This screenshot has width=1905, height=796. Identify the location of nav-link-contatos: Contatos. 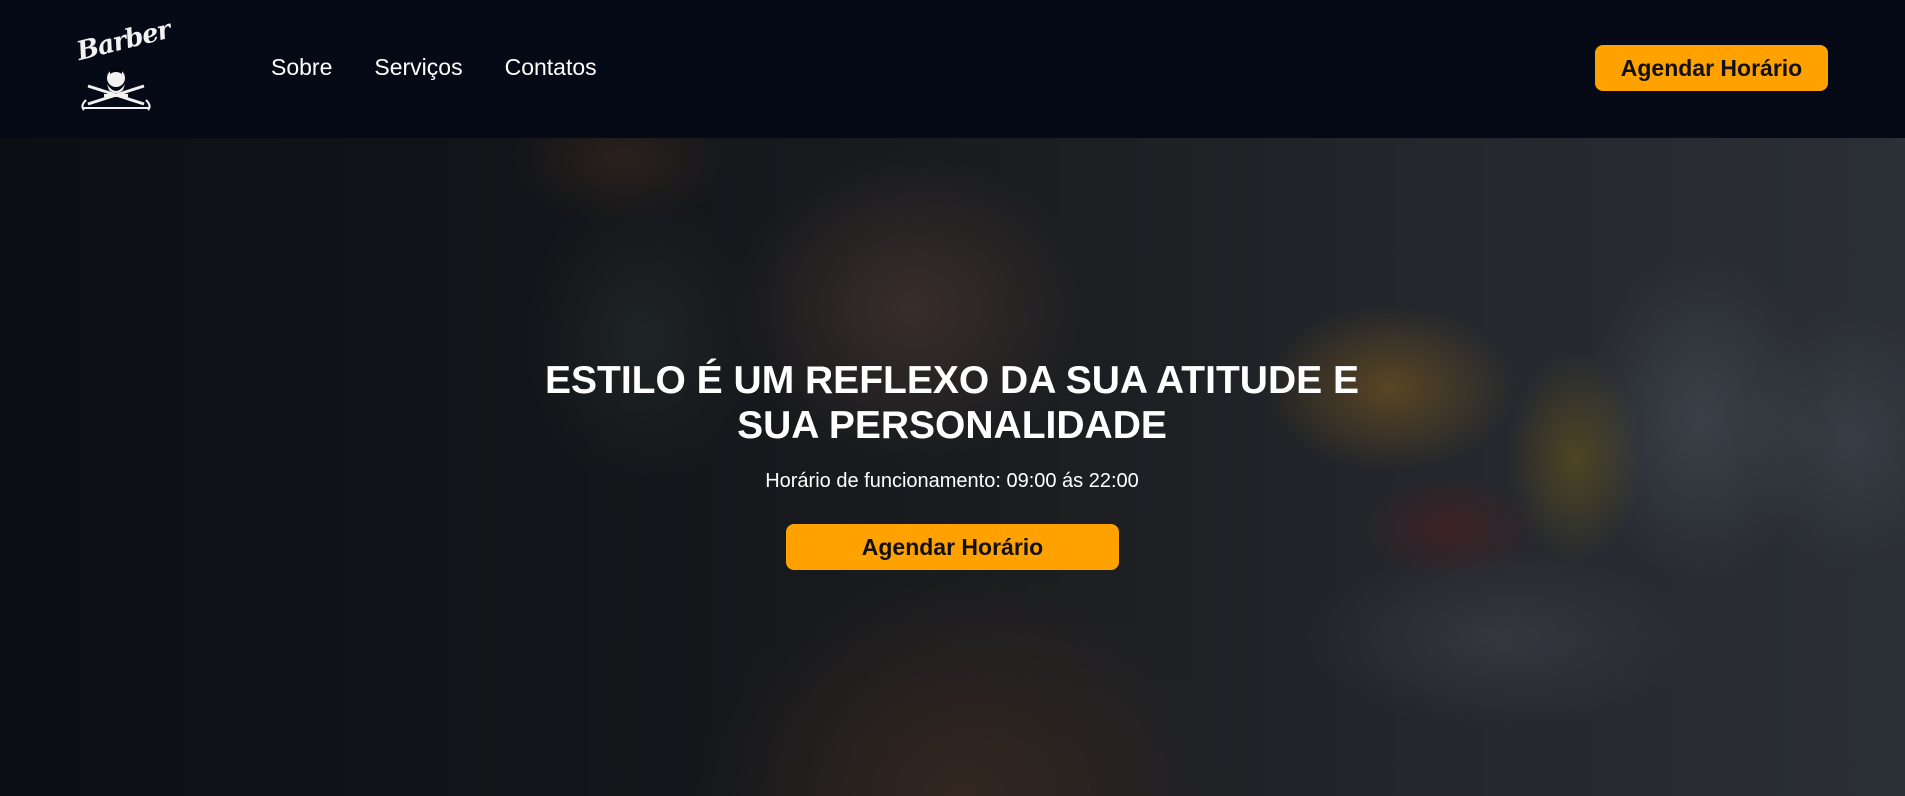
(551, 67).